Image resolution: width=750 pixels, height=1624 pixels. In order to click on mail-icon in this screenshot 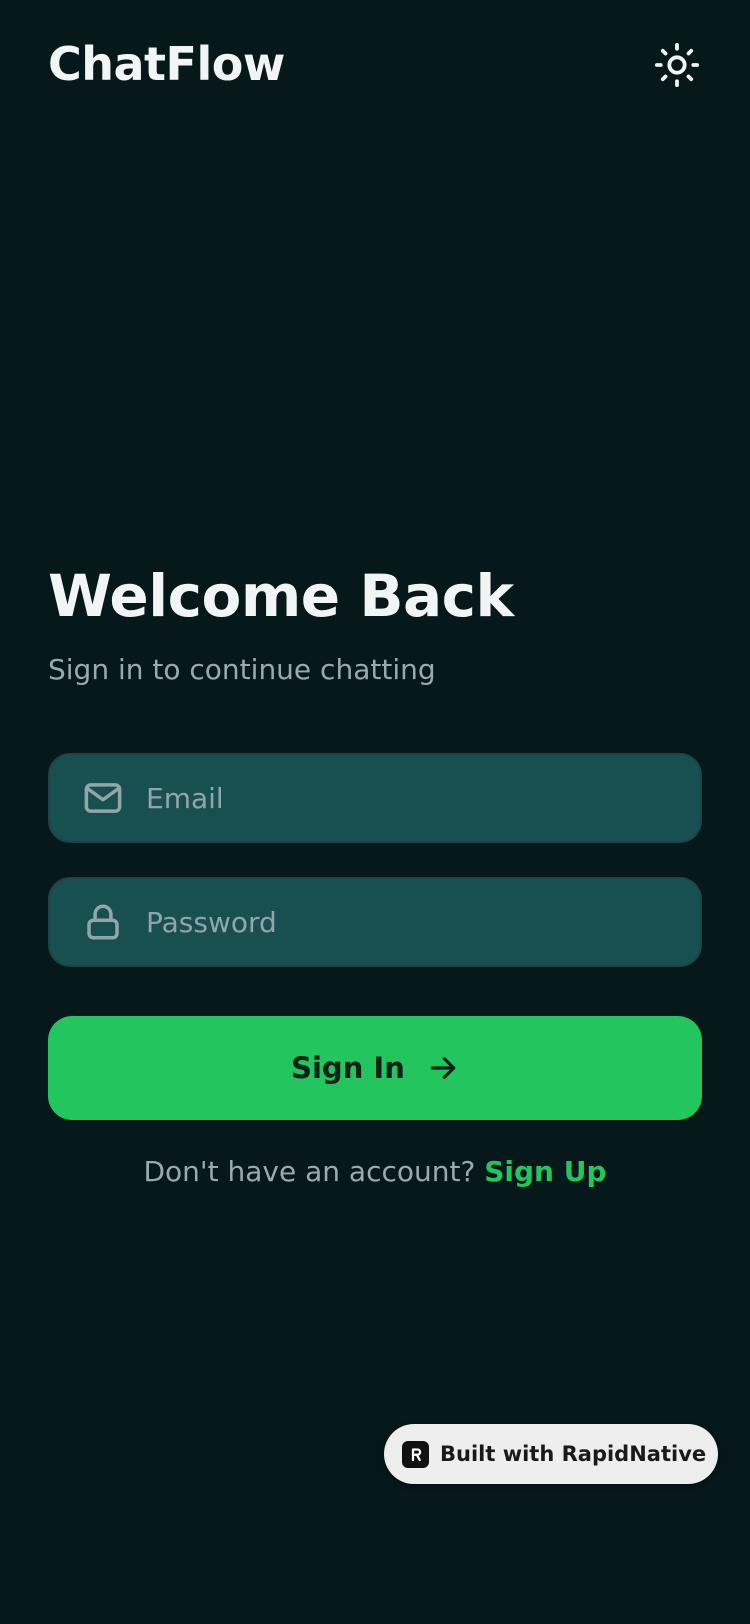, I will do `click(103, 798)`.